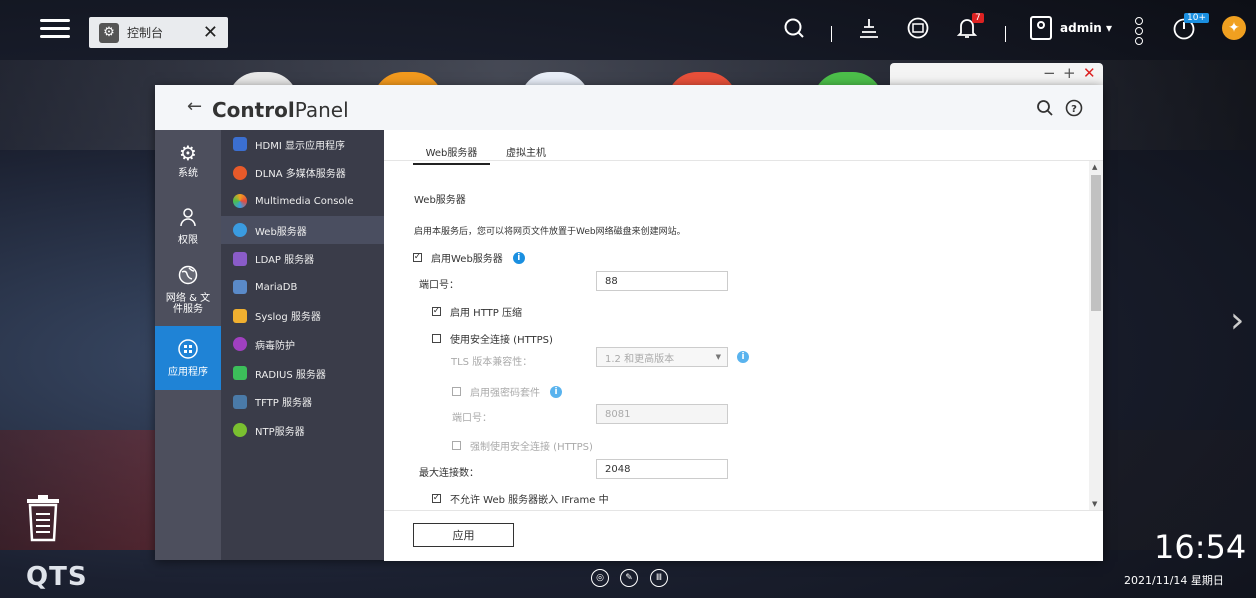  Describe the element at coordinates (659, 578) in the screenshot. I see `dock-icon: Ⅲ` at that location.